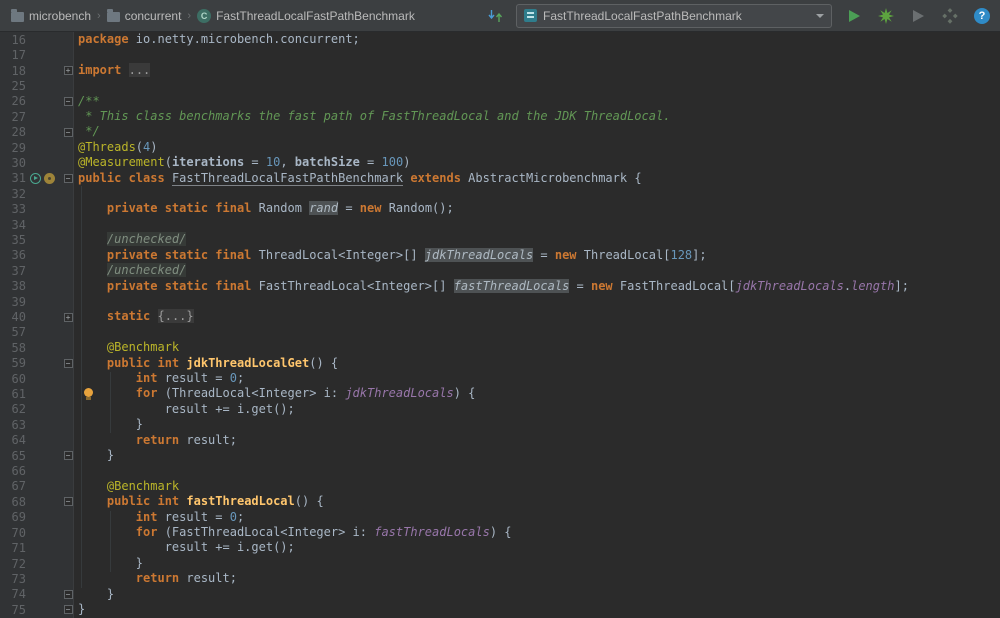  Describe the element at coordinates (539, 39) in the screenshot. I see `code-line: package io.netty.microbench.concurrent;` at that location.